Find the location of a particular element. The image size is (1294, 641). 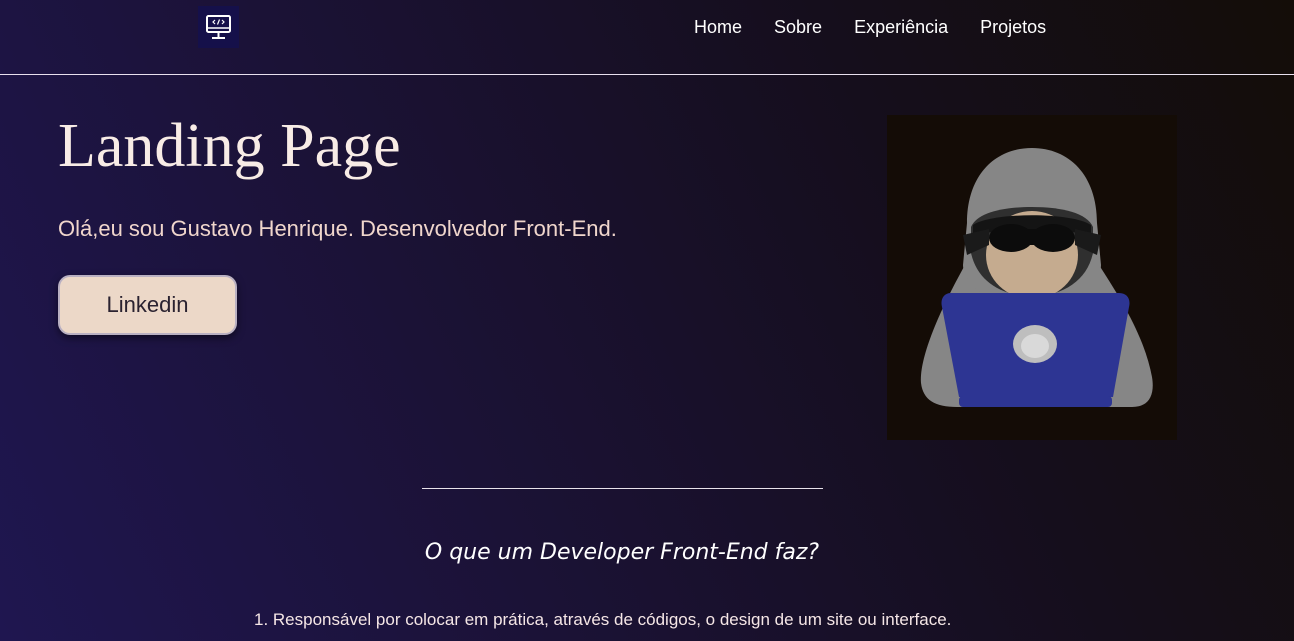

section-divider is located at coordinates (622, 488).